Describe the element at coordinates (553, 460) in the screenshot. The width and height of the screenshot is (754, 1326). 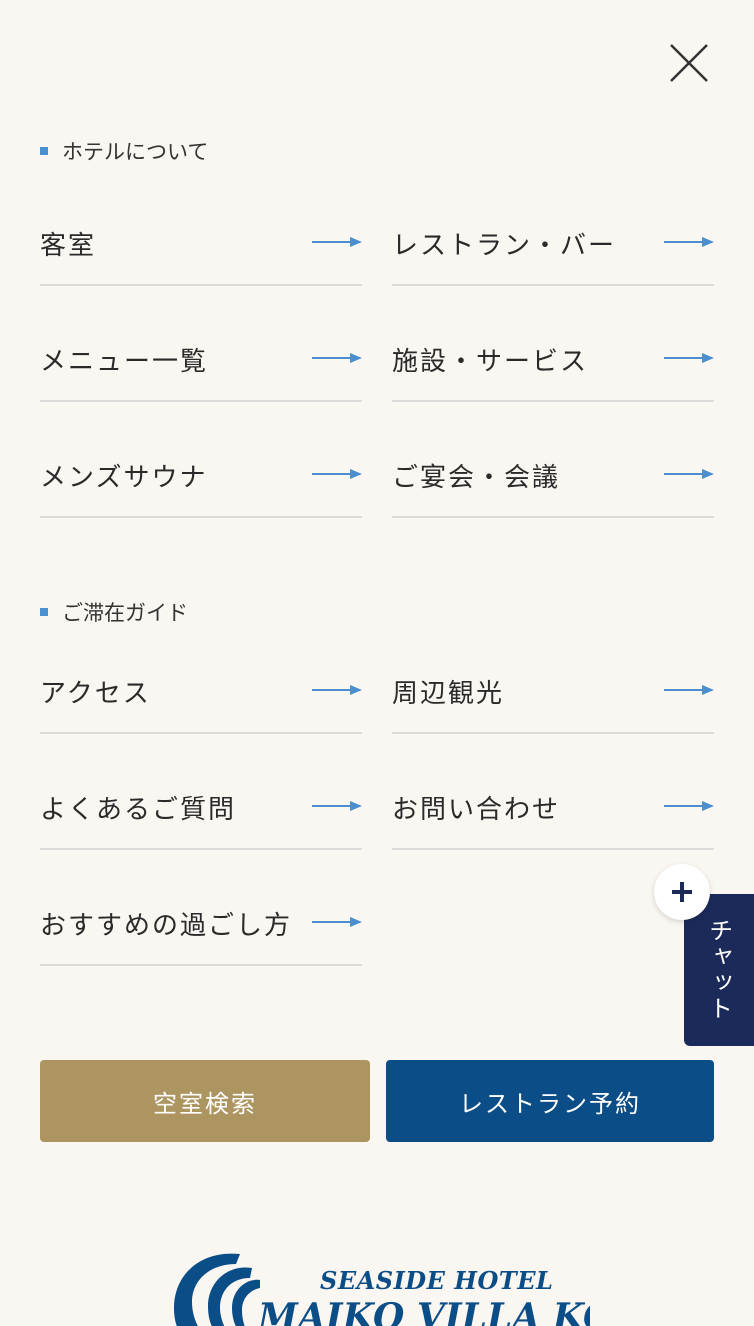
I see `menu-item-banquet: ご宴会・会議` at that location.